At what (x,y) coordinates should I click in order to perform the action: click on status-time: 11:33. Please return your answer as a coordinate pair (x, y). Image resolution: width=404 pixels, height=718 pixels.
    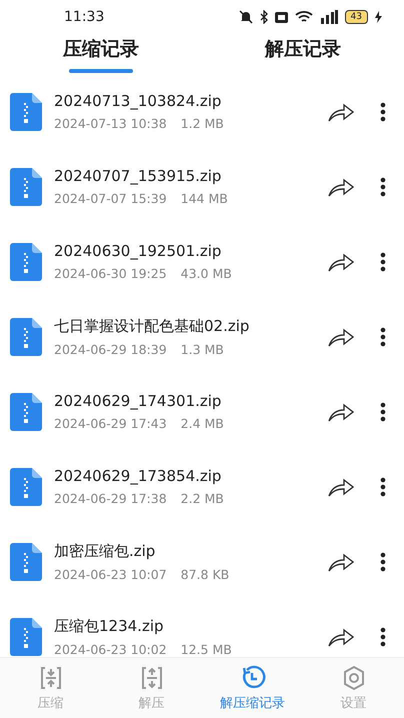
    Looking at the image, I should click on (84, 17).